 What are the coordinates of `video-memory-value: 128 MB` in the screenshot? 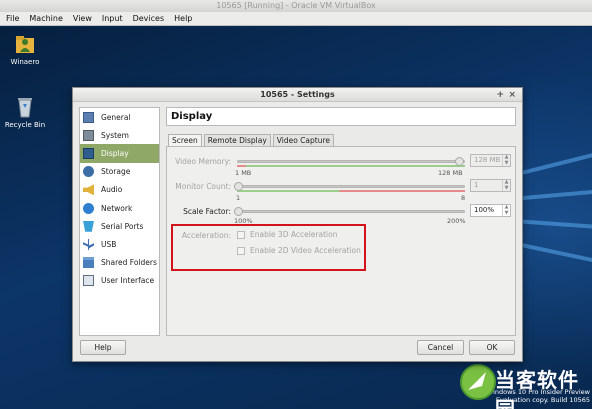 It's located at (487, 160).